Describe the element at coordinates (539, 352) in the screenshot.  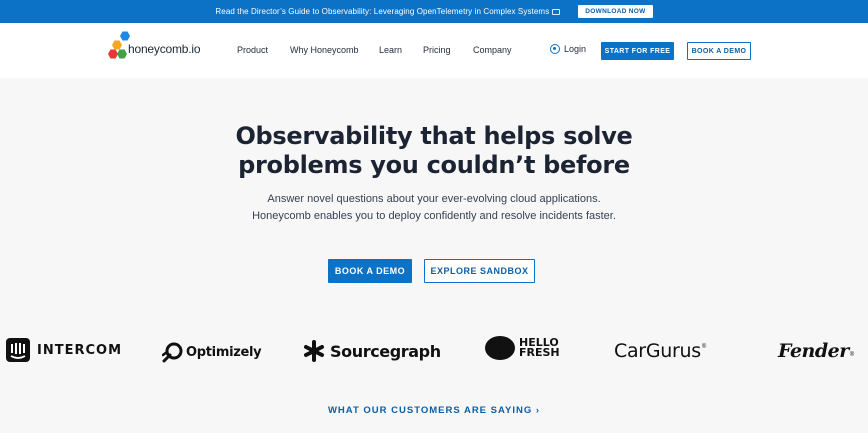
I see `hellofresh-word-fresh: FRESH` at that location.